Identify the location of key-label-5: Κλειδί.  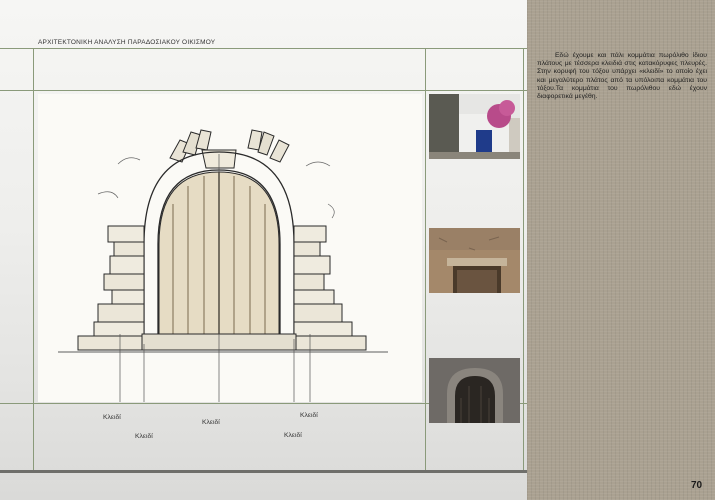
(309, 415).